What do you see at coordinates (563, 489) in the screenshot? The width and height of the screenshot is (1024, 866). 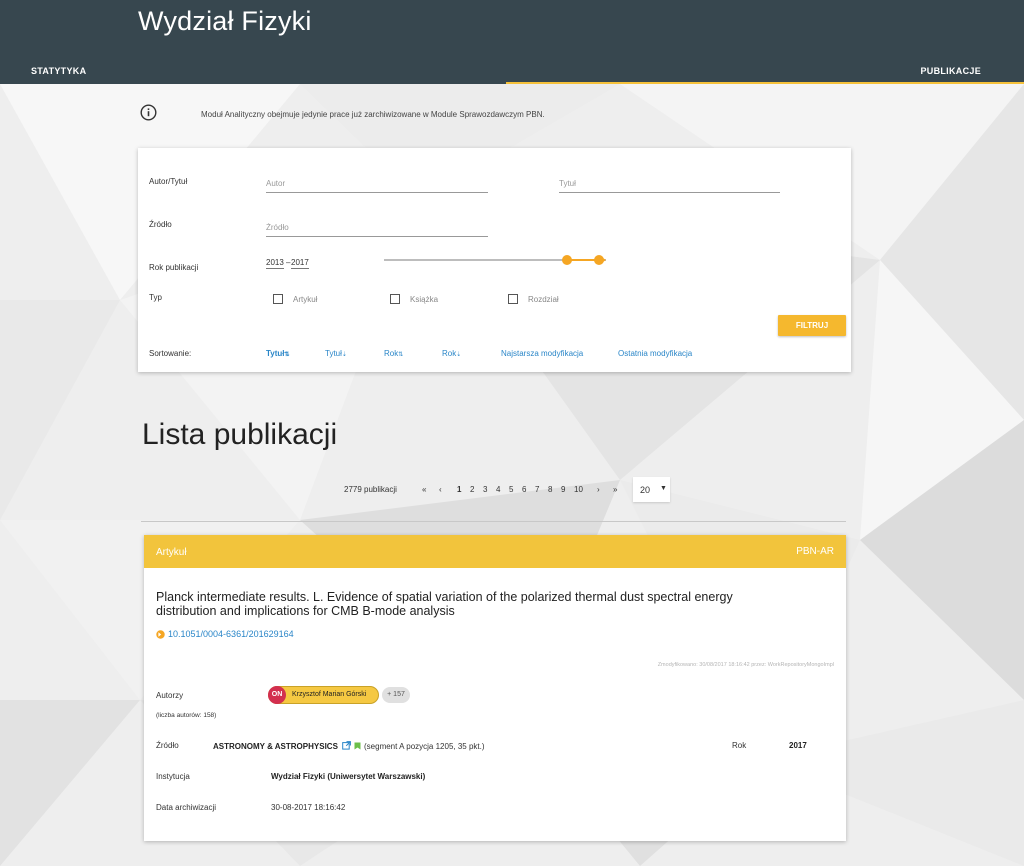 I see `pagination-page-9: 9` at bounding box center [563, 489].